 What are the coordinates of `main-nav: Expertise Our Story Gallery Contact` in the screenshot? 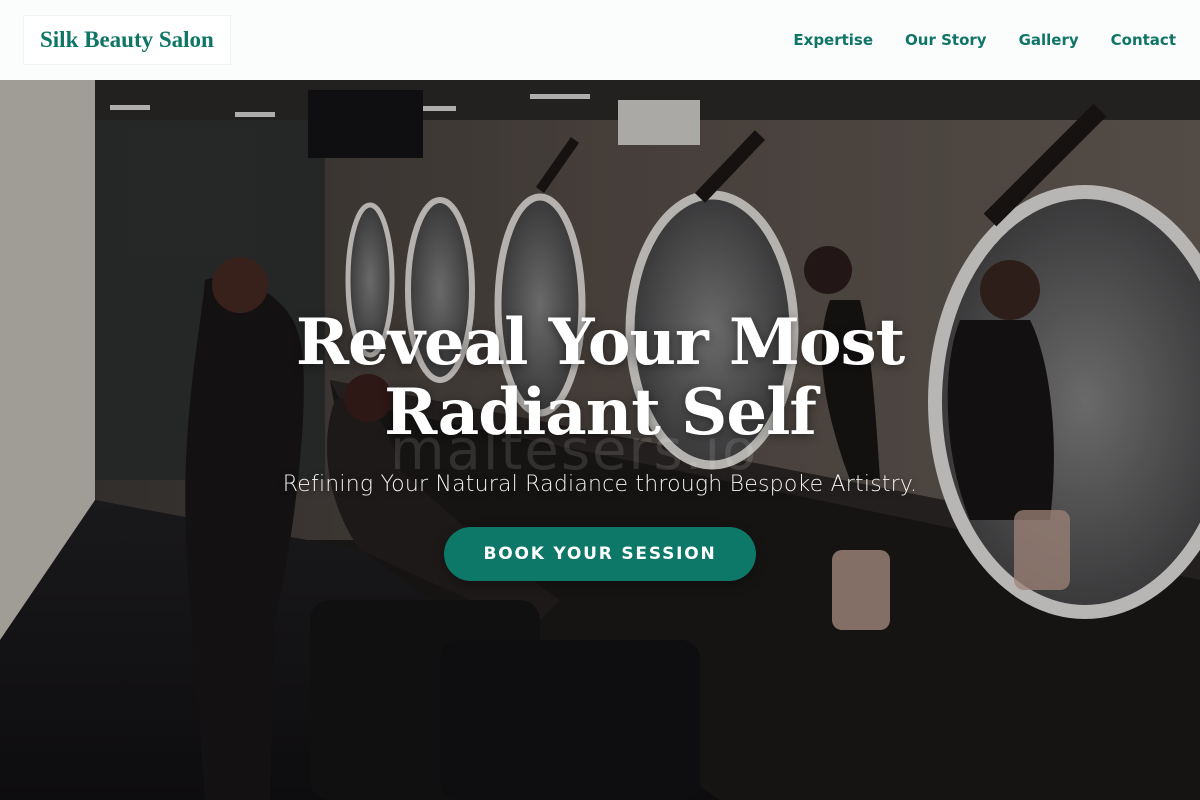 It's located at (984, 40).